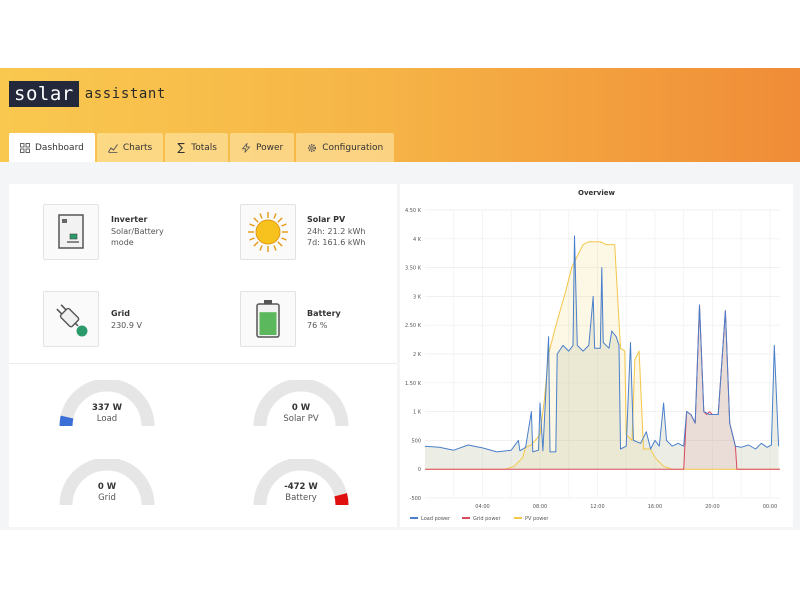  I want to click on panel-divider, so click(203, 363).